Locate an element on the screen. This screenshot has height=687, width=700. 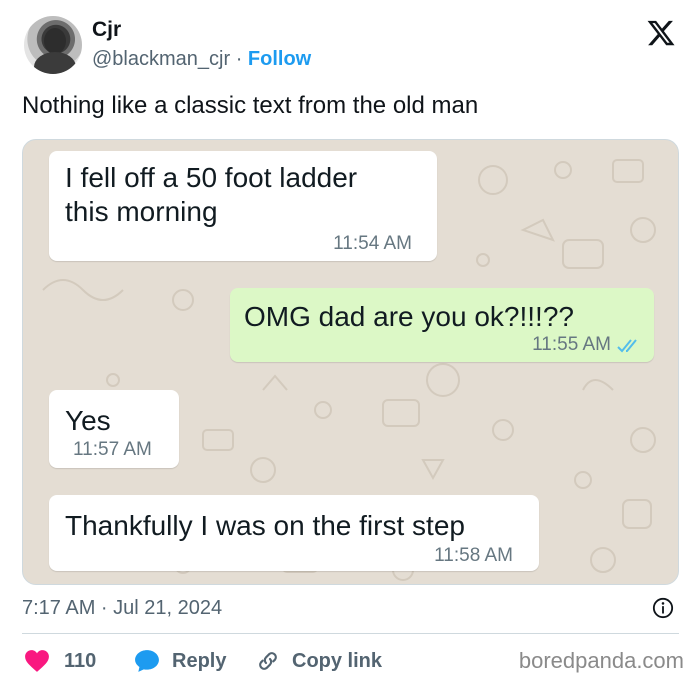
avatar-head-shape is located at coordinates (55, 41).